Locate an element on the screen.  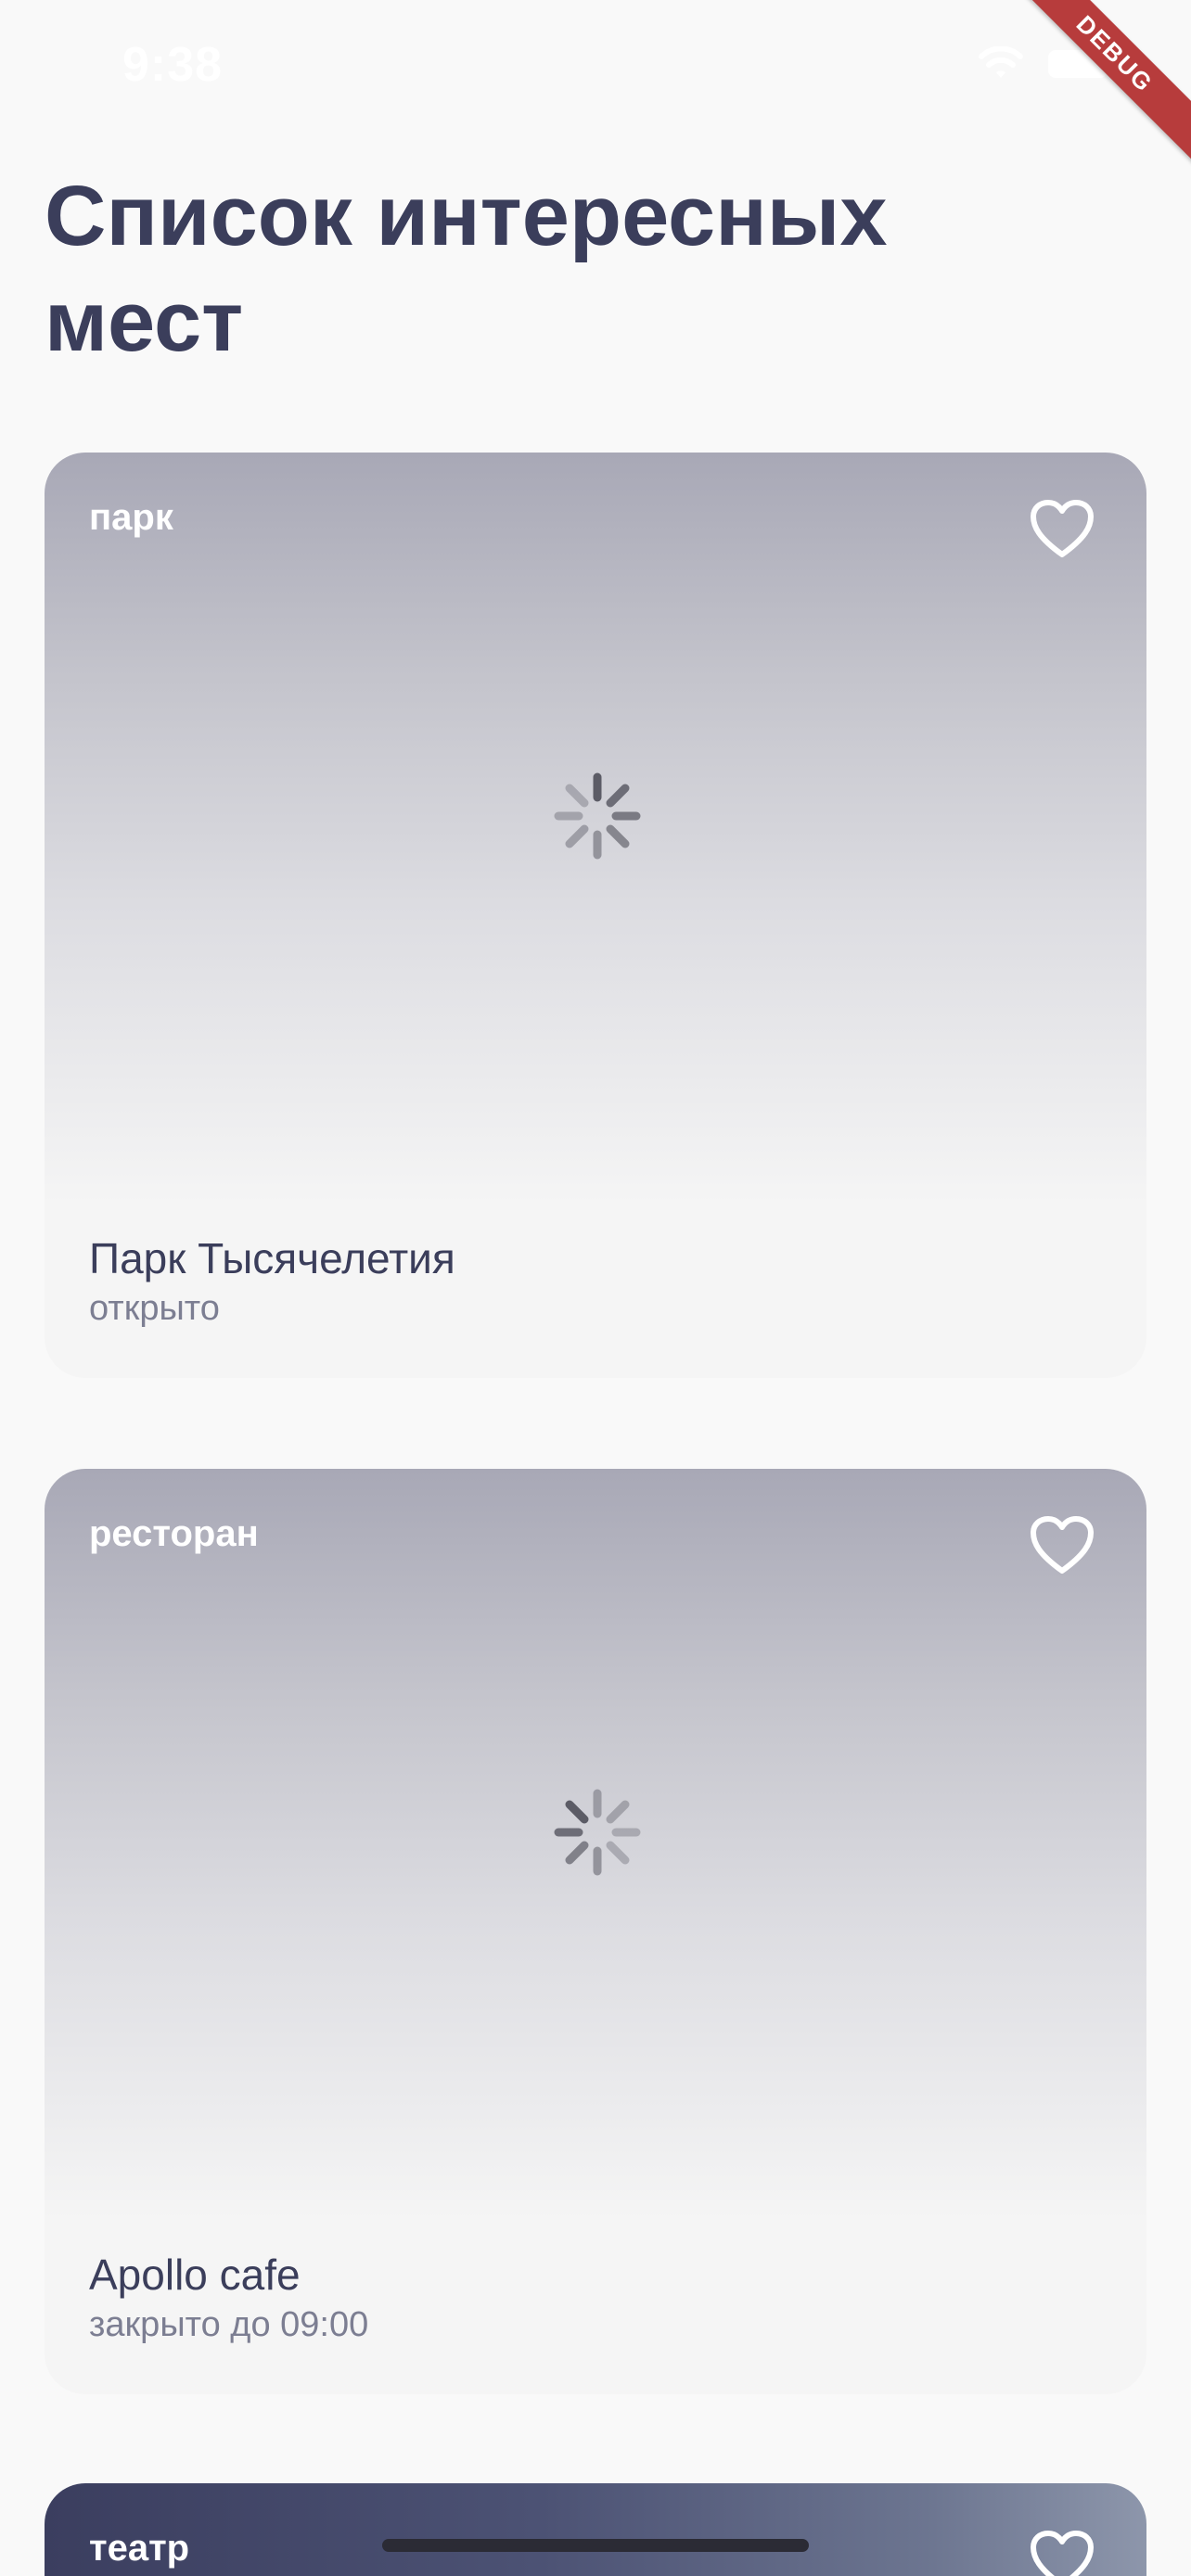
place-type: парк is located at coordinates (131, 518).